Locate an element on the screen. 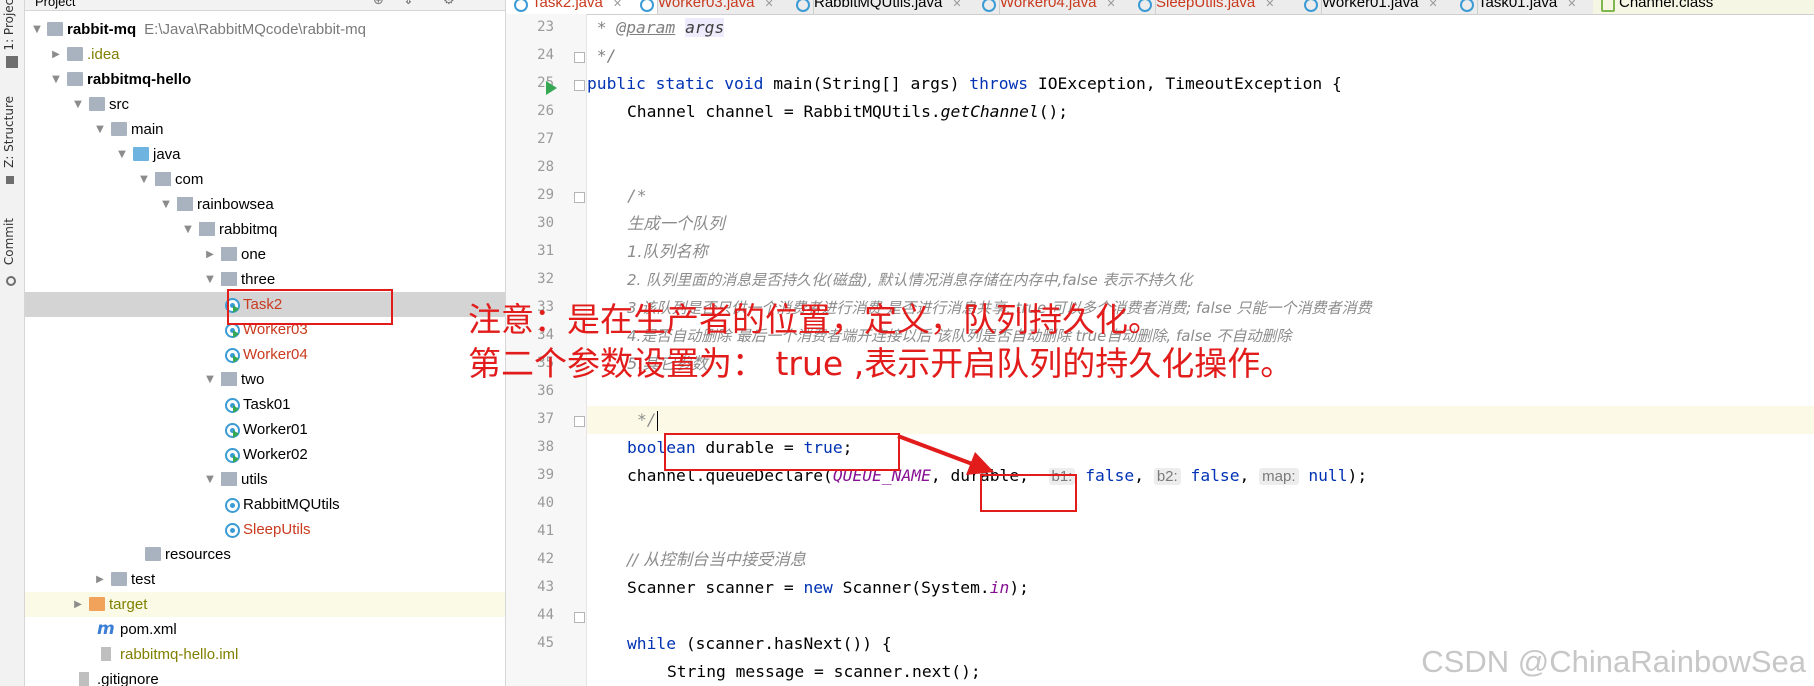 The height and width of the screenshot is (686, 1814). watermark: CSDN @ChinaRainbowSea is located at coordinates (1613, 661).